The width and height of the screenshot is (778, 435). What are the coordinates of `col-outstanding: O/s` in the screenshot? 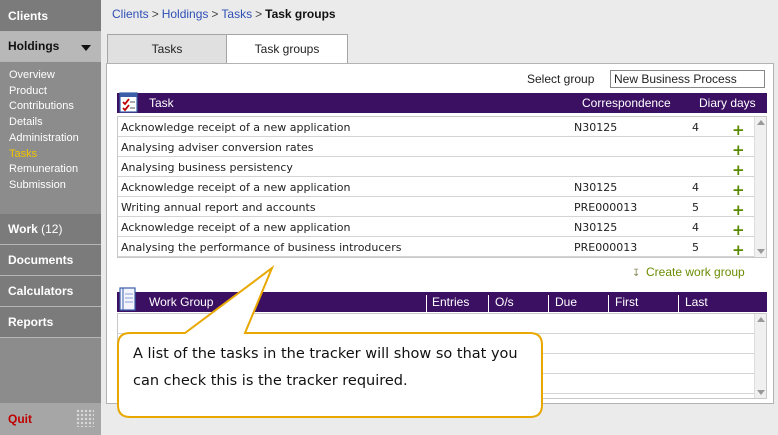 It's located at (504, 302).